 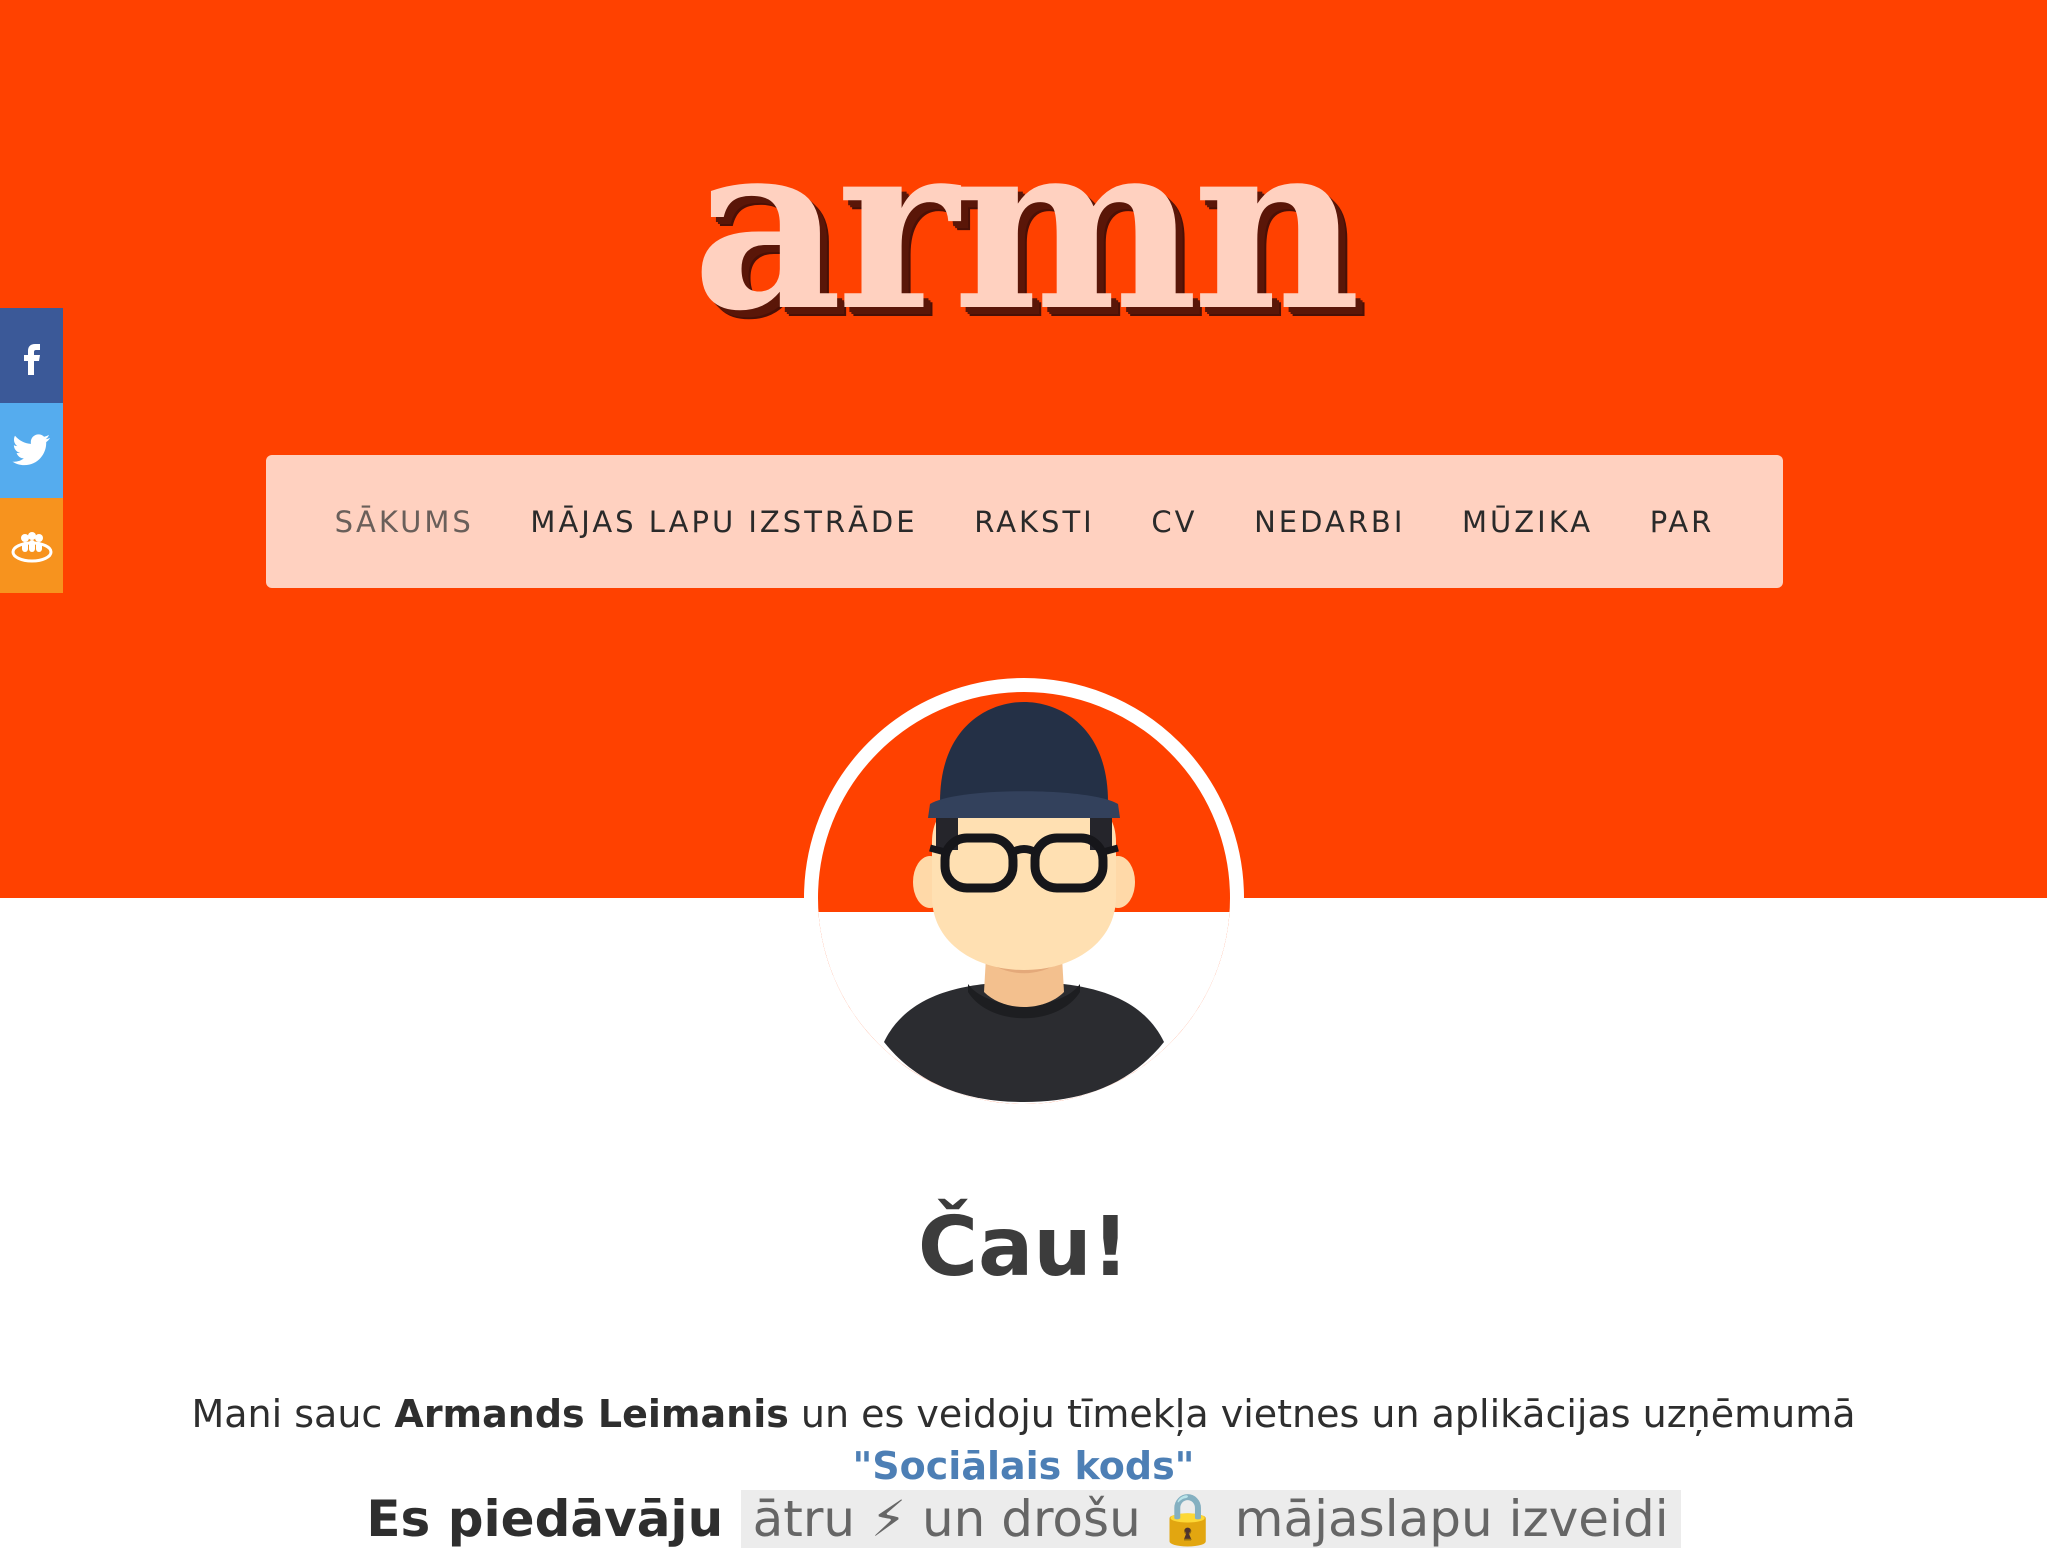 I want to click on author-name: Armands Leimanis, so click(x=591, y=1414).